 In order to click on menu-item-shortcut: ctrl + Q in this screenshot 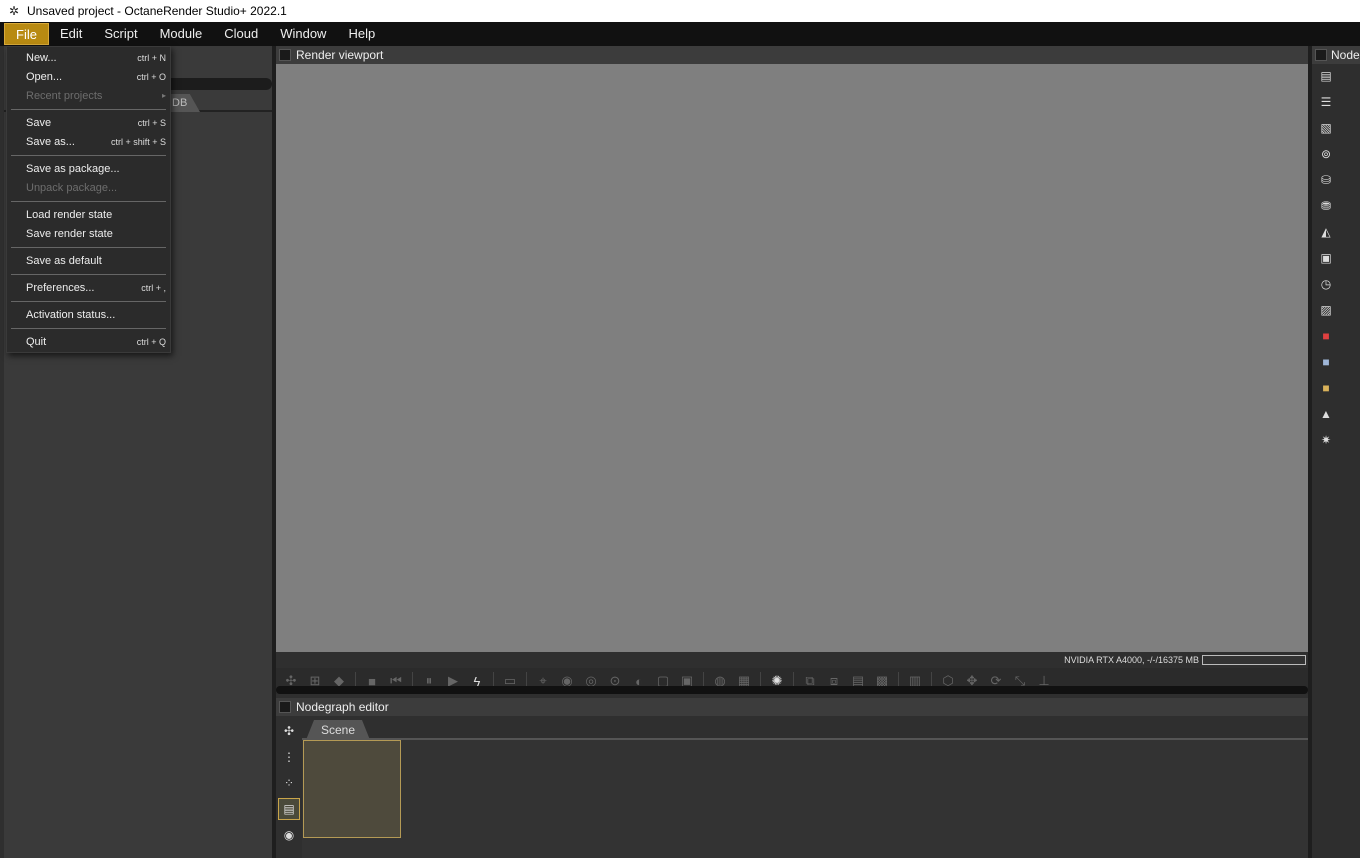, I will do `click(151, 341)`.